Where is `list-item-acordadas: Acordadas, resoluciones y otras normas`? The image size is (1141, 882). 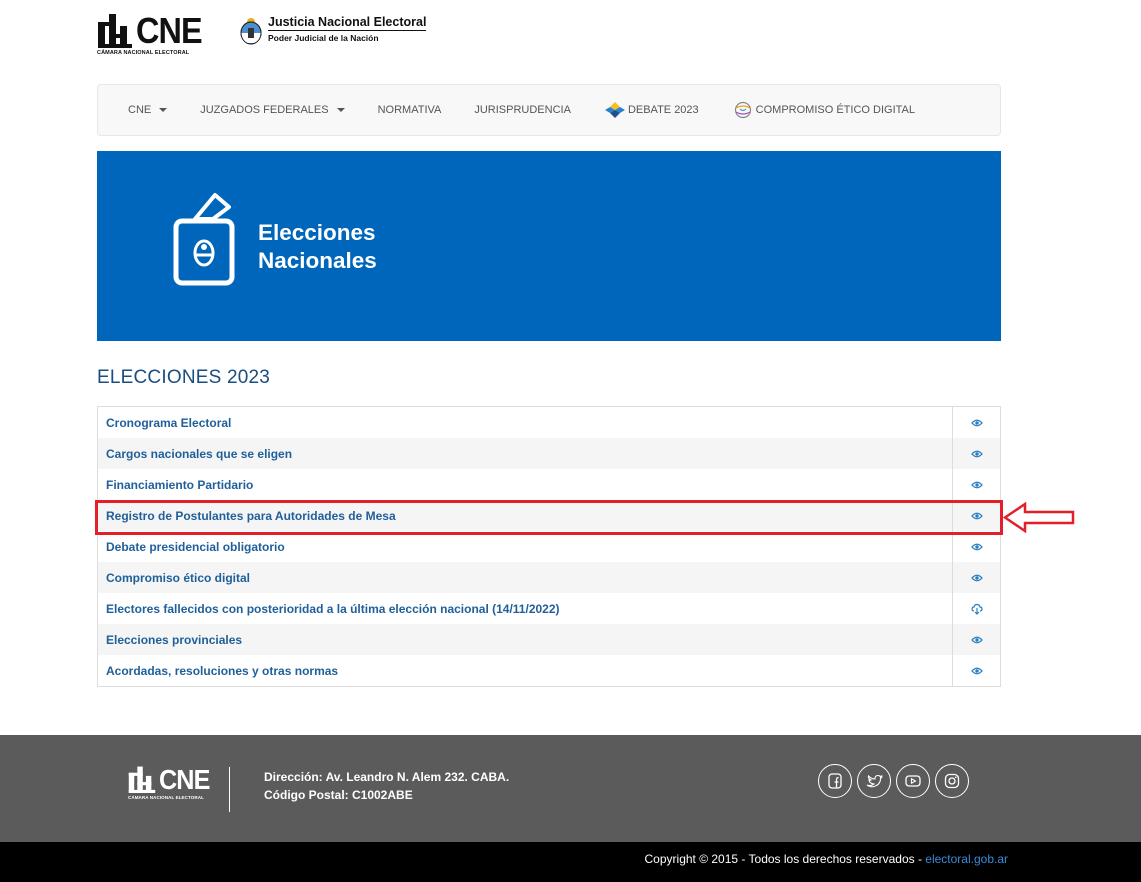
list-item-acordadas: Acordadas, resoluciones y otras normas is located at coordinates (549, 670).